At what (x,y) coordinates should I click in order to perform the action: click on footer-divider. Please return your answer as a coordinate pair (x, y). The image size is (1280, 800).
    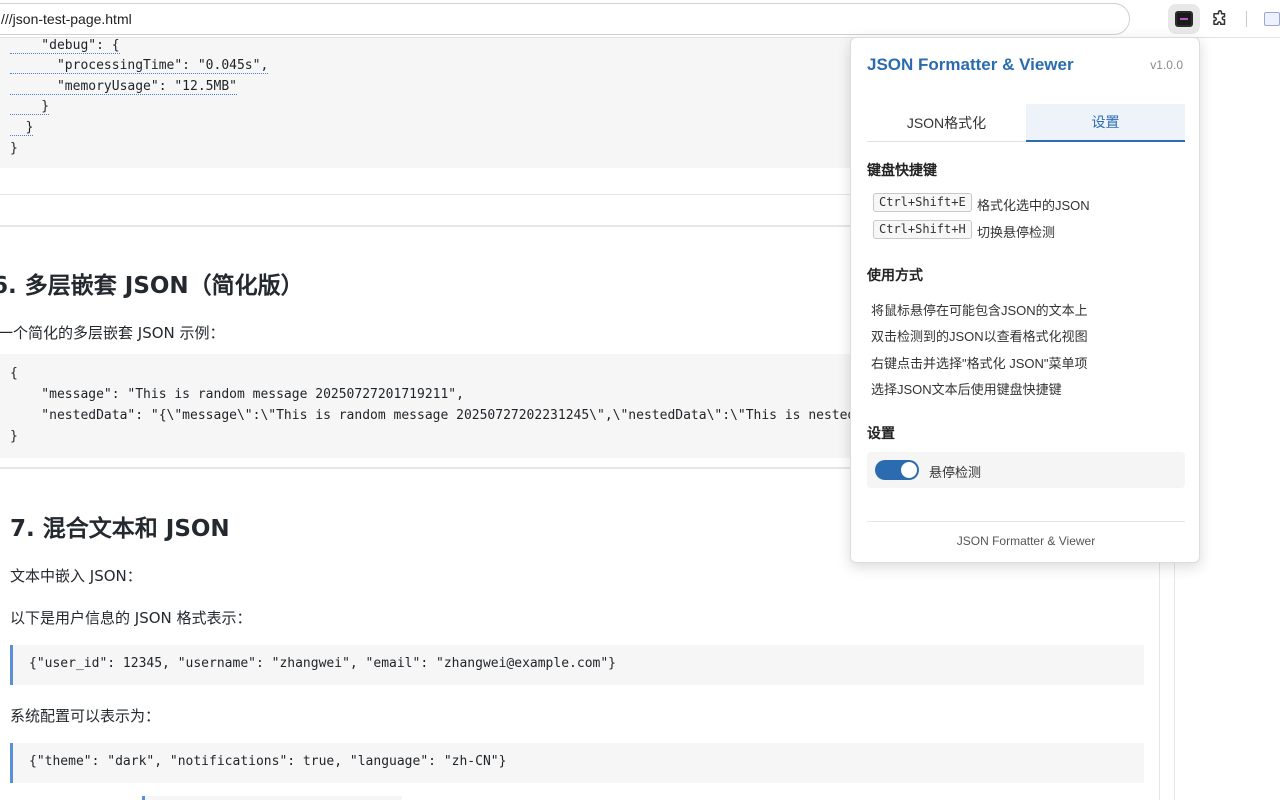
    Looking at the image, I should click on (1026, 521).